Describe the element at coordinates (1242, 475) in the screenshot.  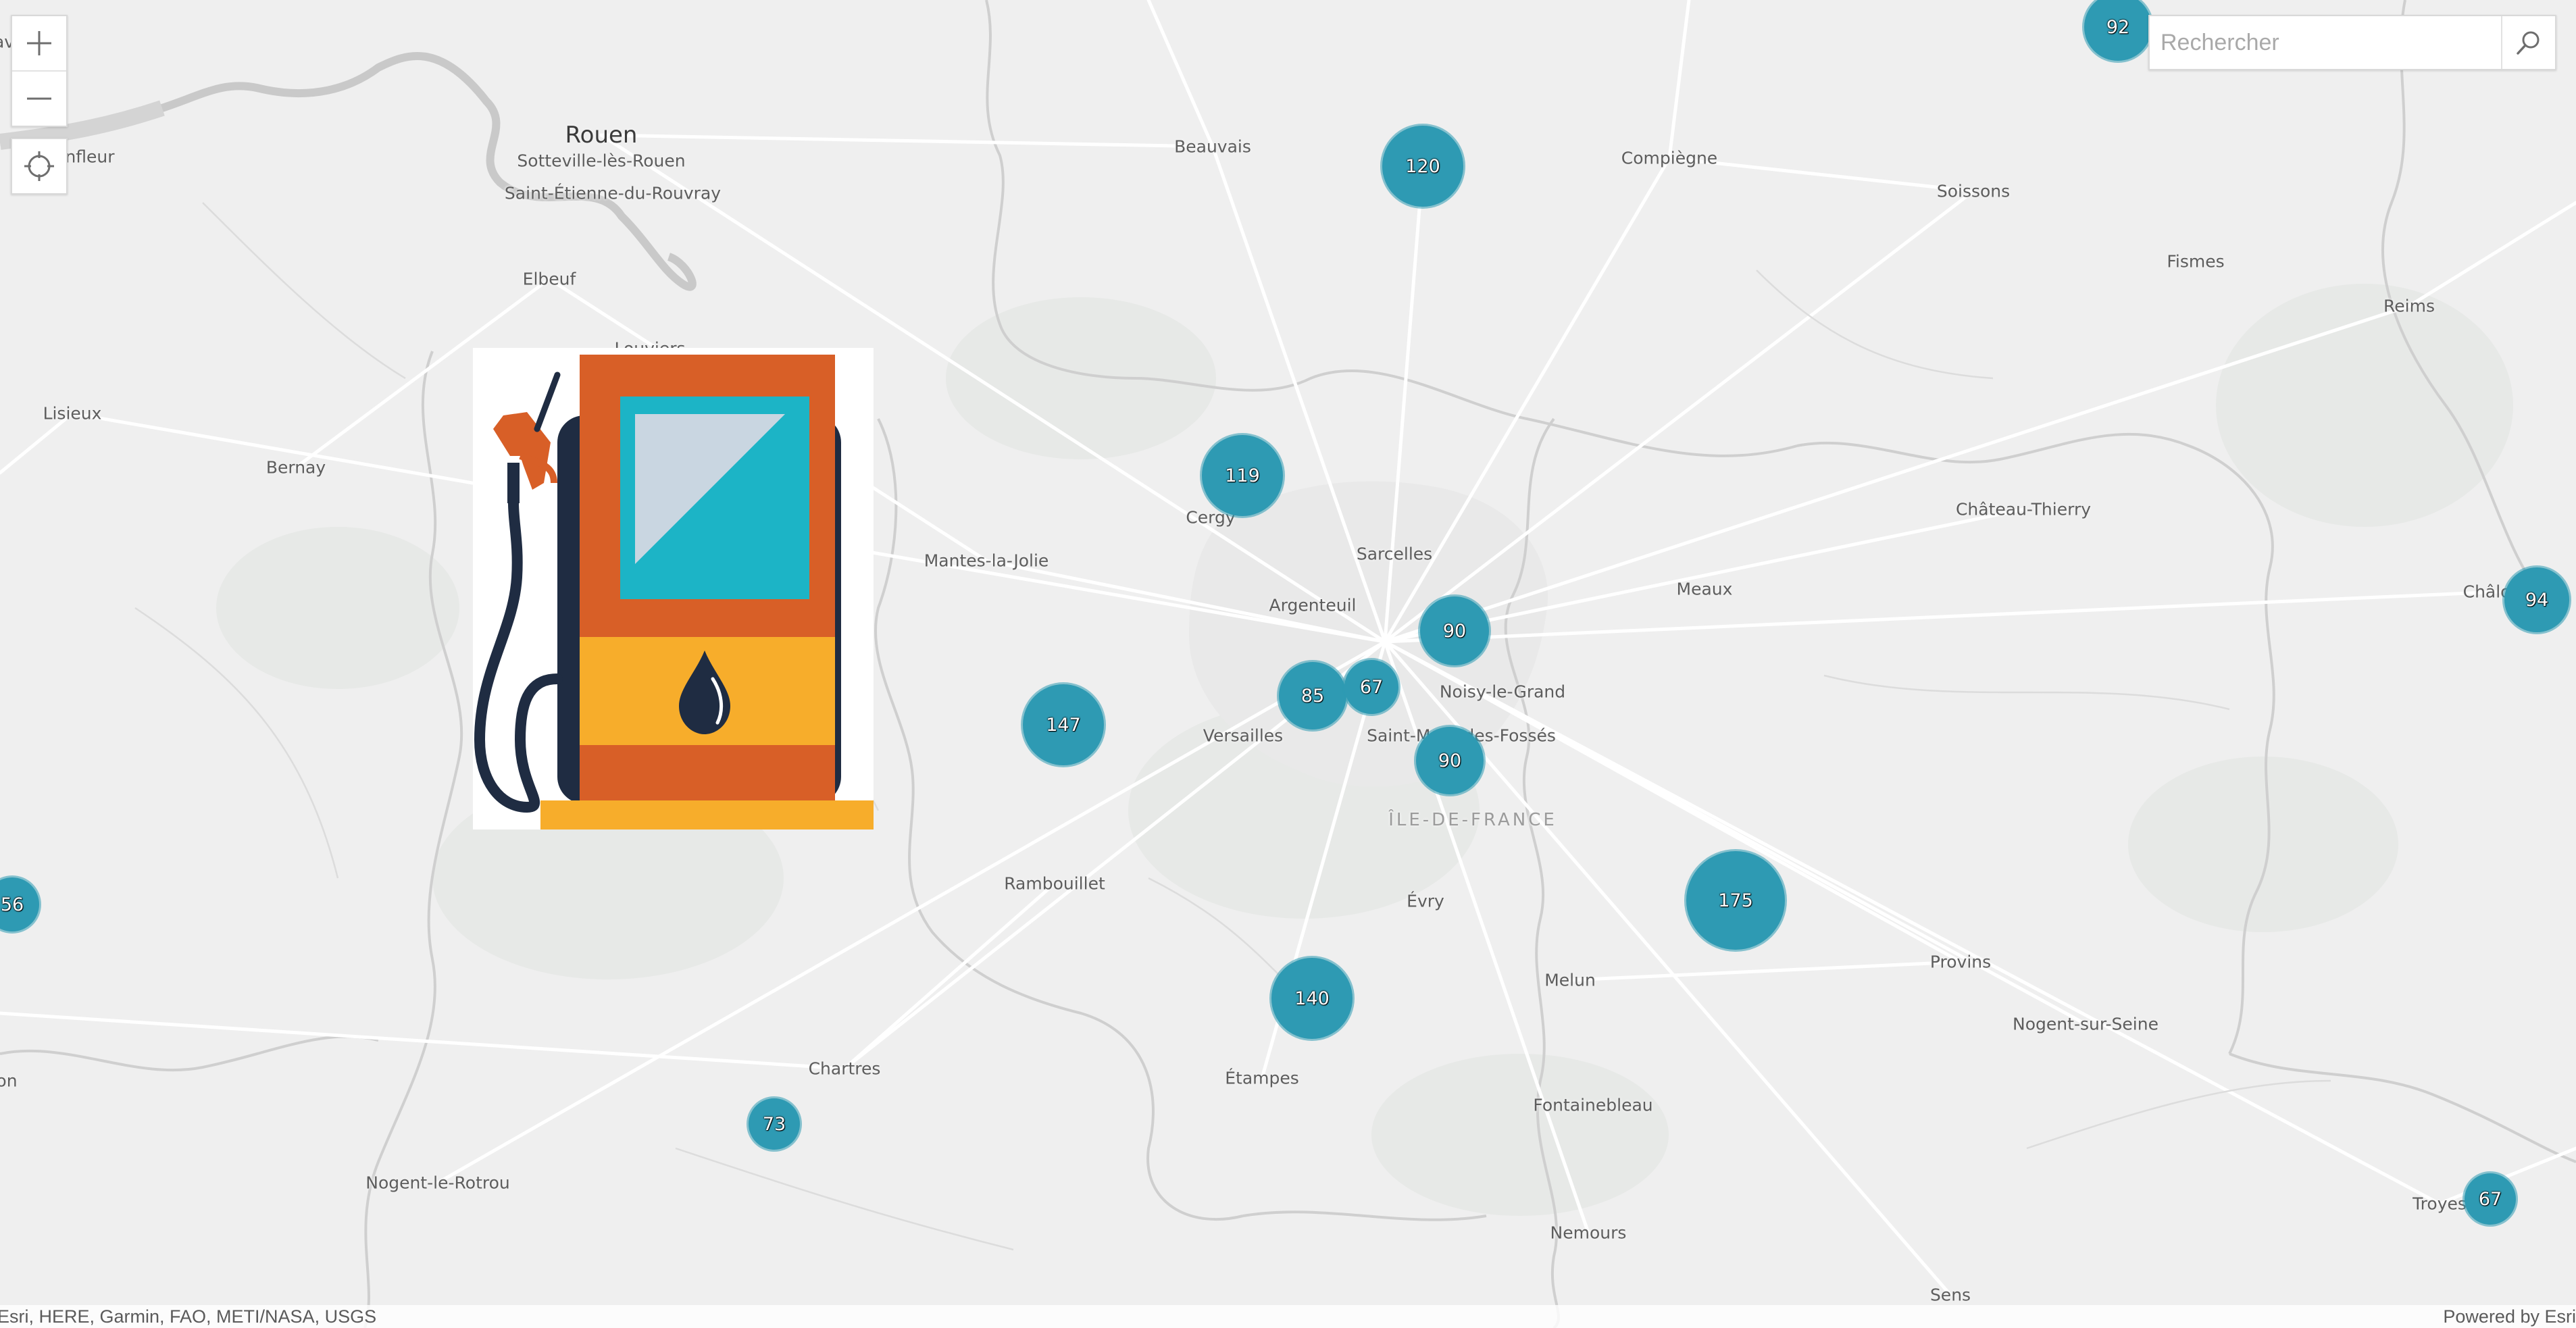
I see `cluster-marker: 119` at that location.